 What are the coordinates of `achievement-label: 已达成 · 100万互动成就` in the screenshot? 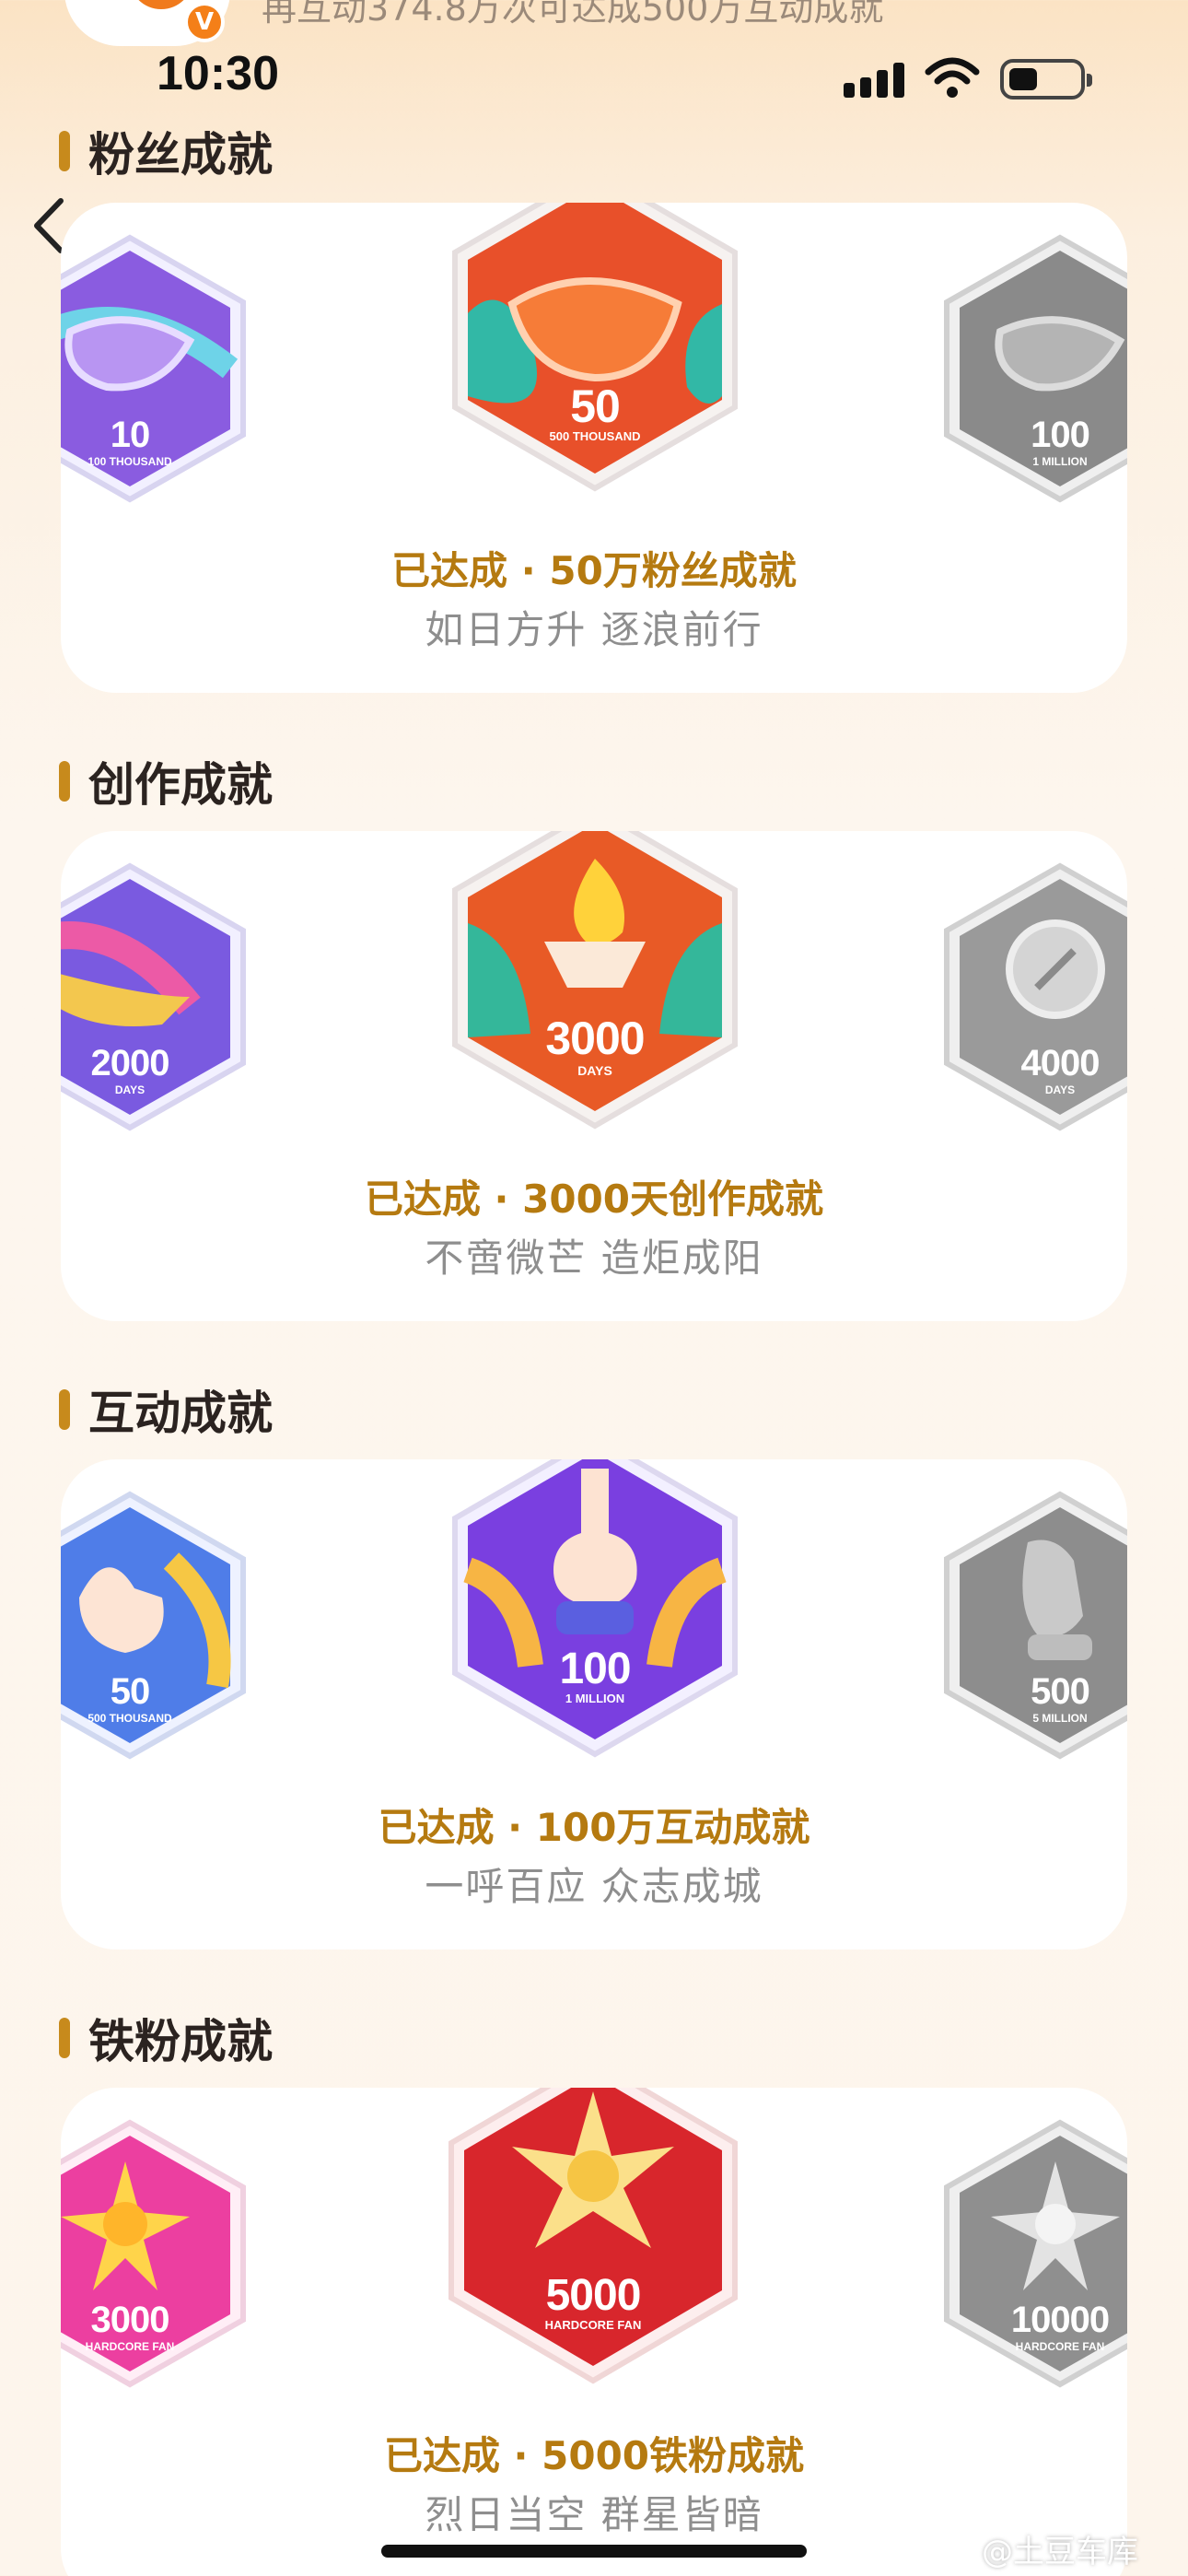 It's located at (594, 1827).